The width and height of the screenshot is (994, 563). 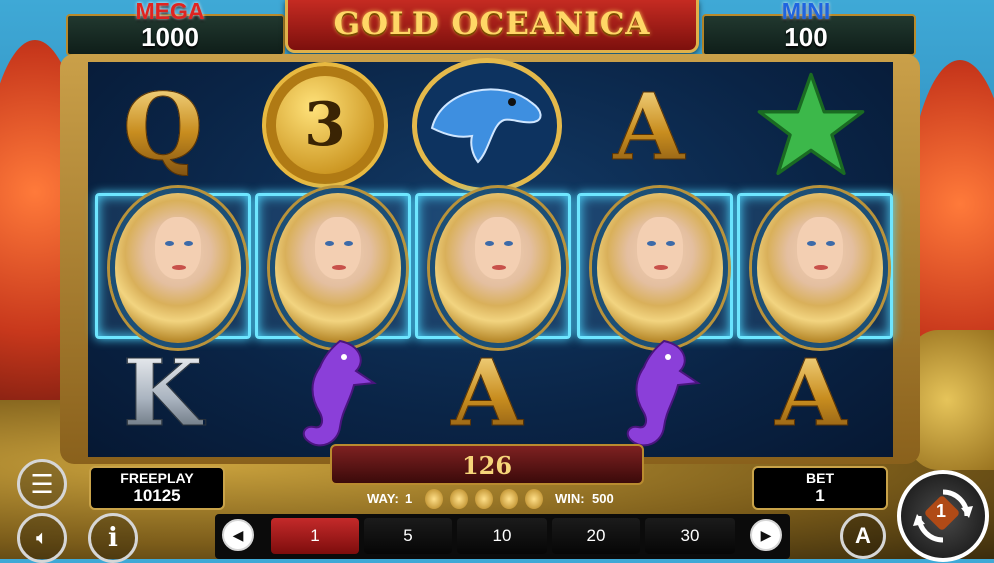 I want to click on symbol-starfish, so click(x=811, y=125).